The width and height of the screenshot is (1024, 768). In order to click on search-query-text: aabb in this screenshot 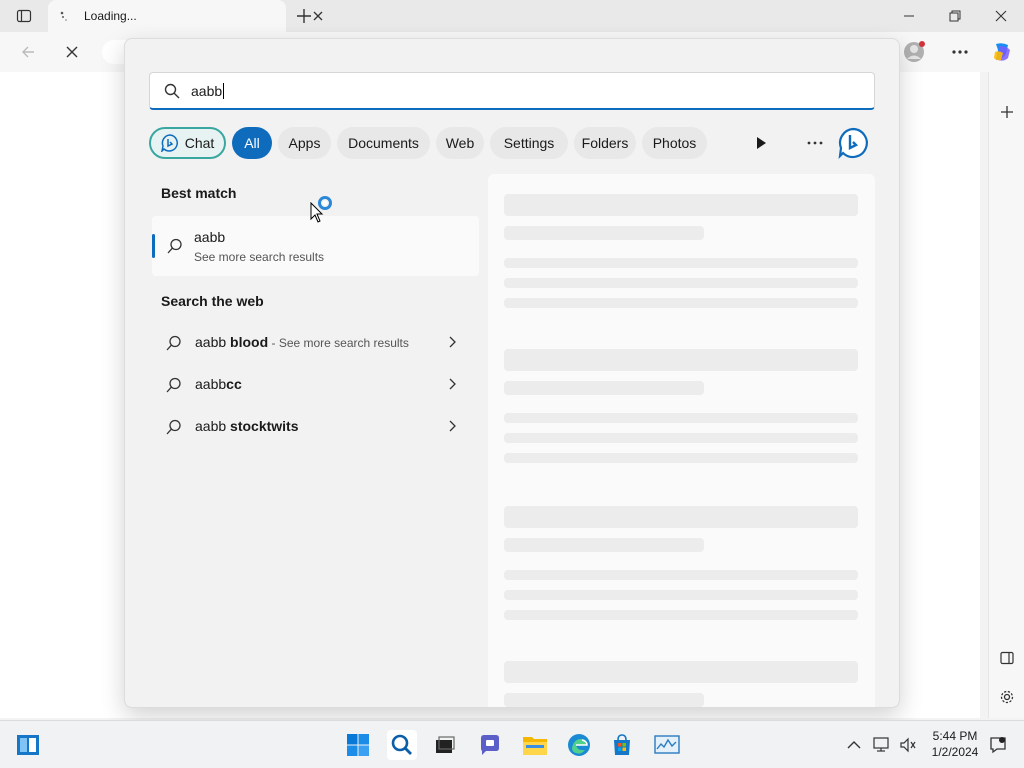, I will do `click(208, 91)`.